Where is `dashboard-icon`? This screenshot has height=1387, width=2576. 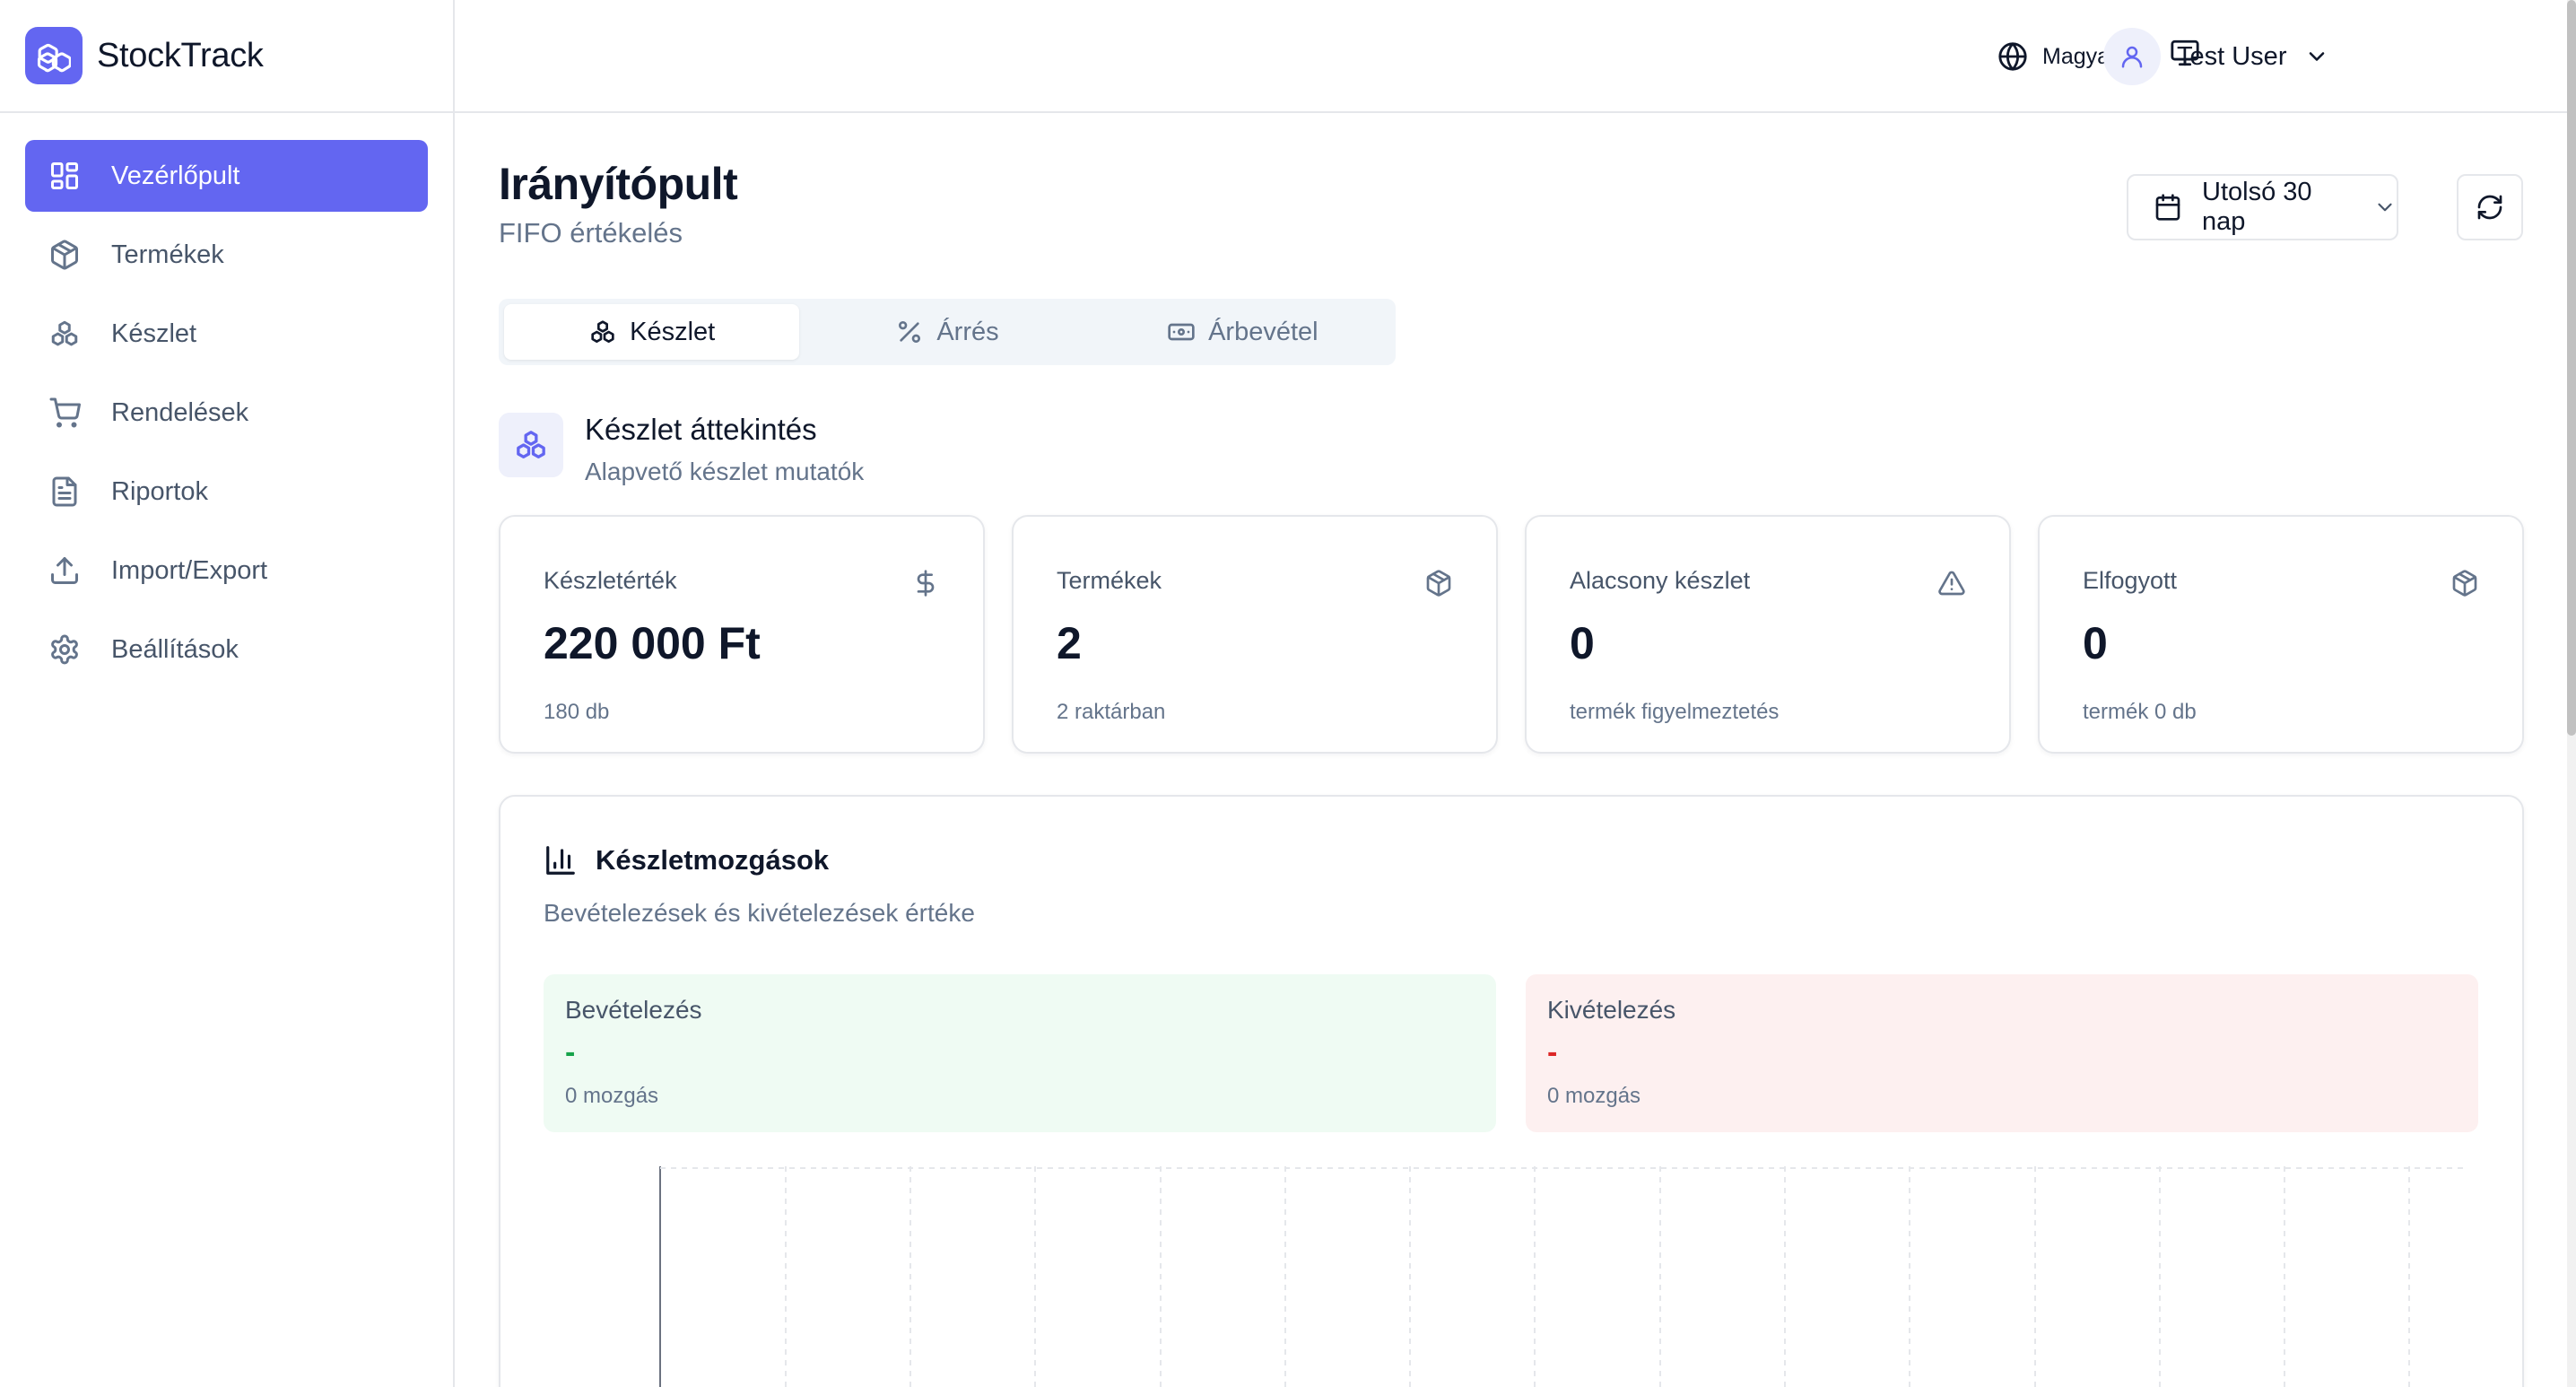
dashboard-icon is located at coordinates (65, 176).